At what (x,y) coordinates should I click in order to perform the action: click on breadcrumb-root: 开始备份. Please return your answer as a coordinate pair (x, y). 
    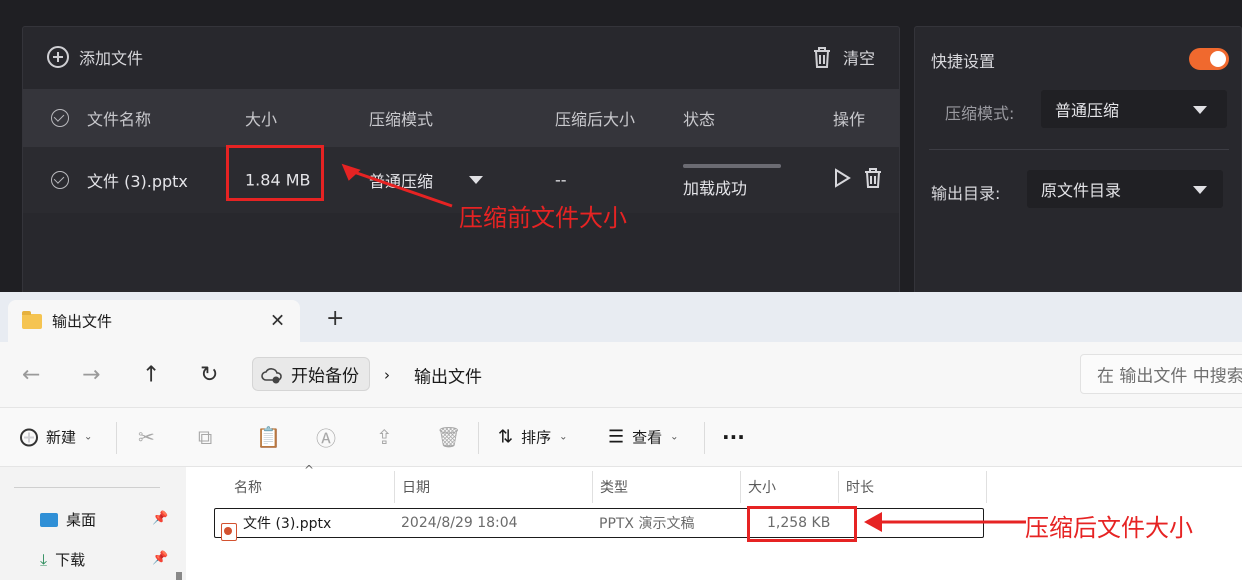
    Looking at the image, I should click on (311, 374).